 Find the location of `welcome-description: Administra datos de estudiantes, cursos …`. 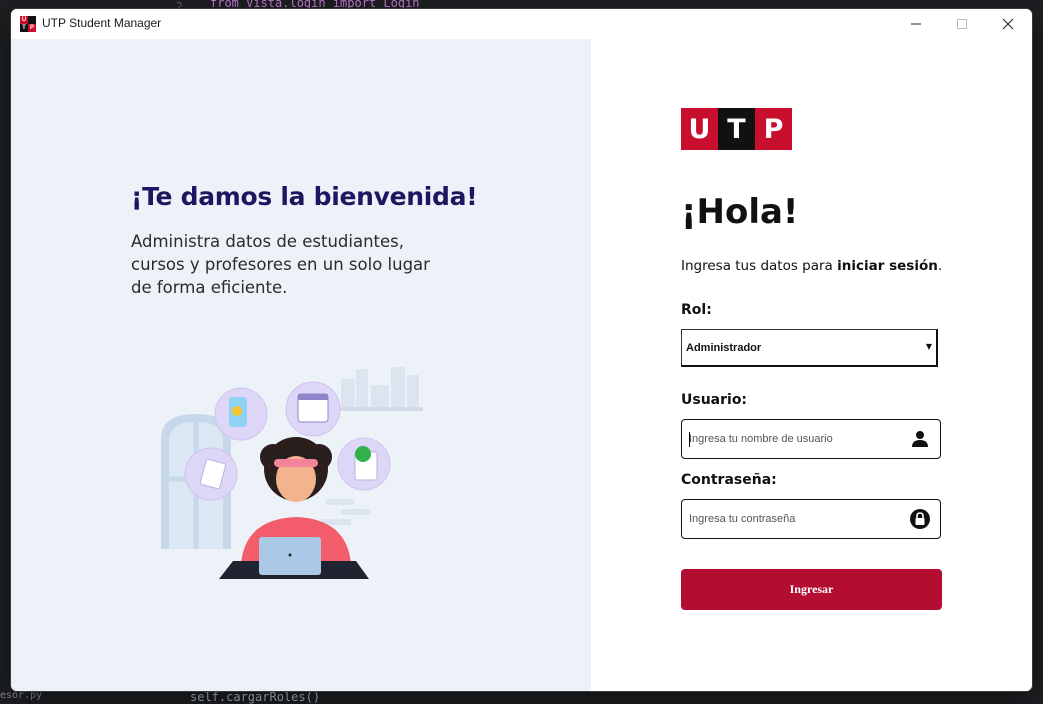

welcome-description: Administra datos de estudiantes, cursos … is located at coordinates (280, 264).